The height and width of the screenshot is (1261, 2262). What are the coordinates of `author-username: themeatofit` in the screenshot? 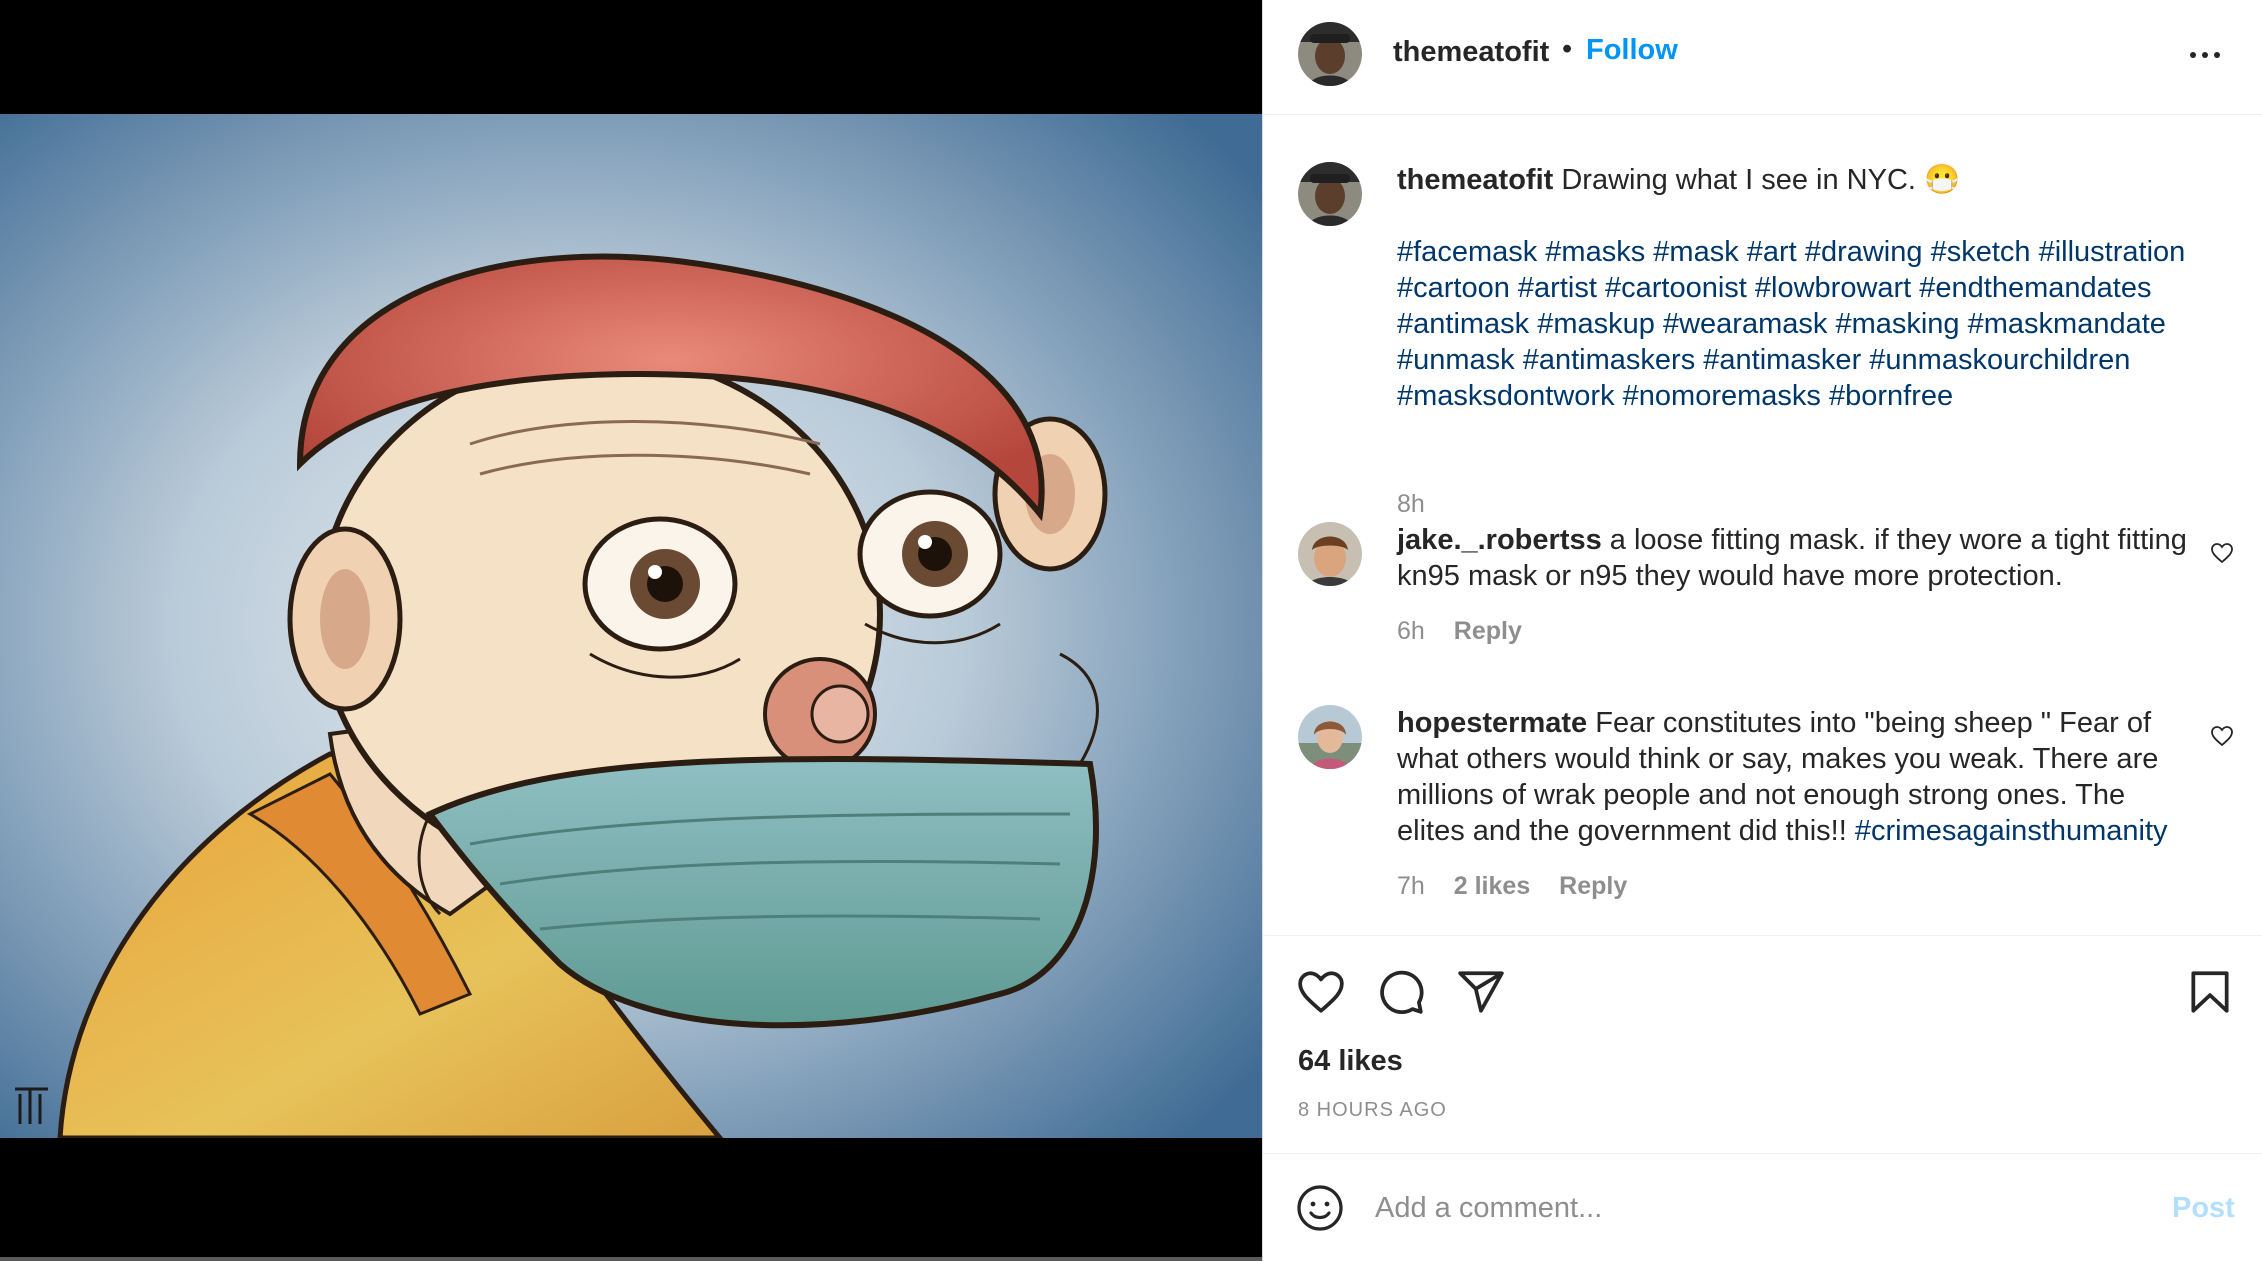 It's located at (1471, 52).